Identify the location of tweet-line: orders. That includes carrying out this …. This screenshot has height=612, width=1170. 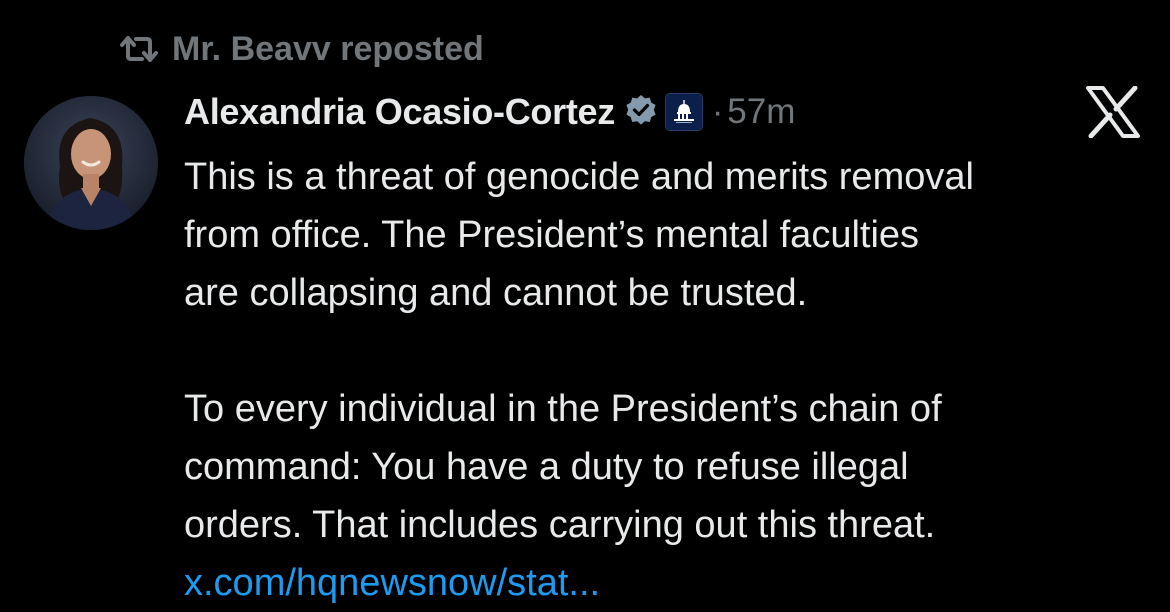
(560, 525).